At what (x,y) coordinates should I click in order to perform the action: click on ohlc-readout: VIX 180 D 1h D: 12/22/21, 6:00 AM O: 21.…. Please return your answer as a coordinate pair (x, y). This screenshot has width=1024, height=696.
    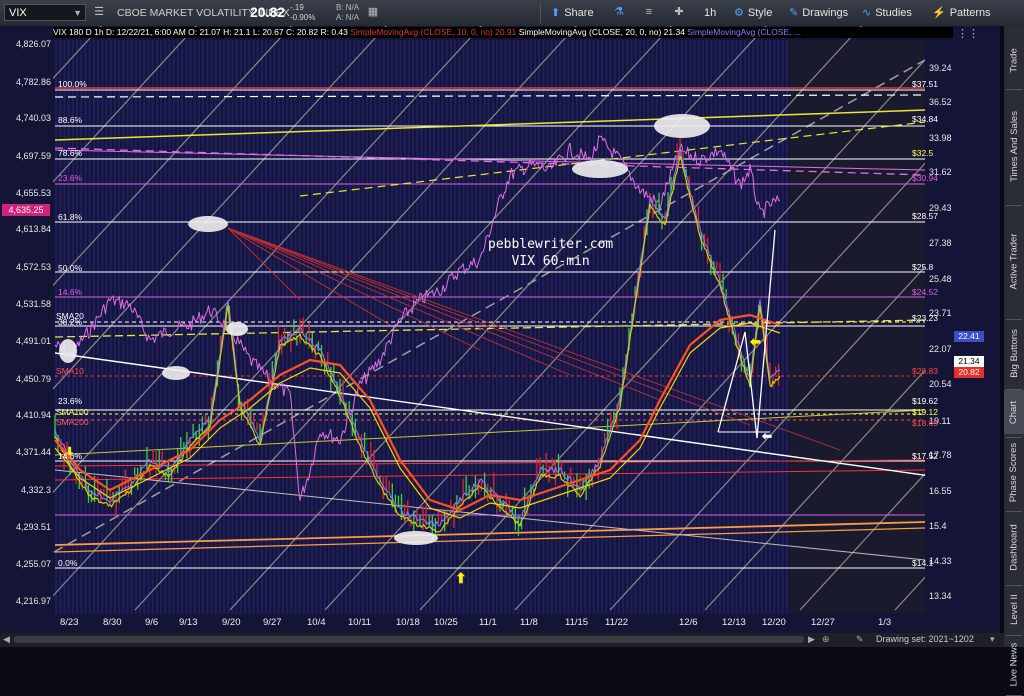
    Looking at the image, I should click on (200, 32).